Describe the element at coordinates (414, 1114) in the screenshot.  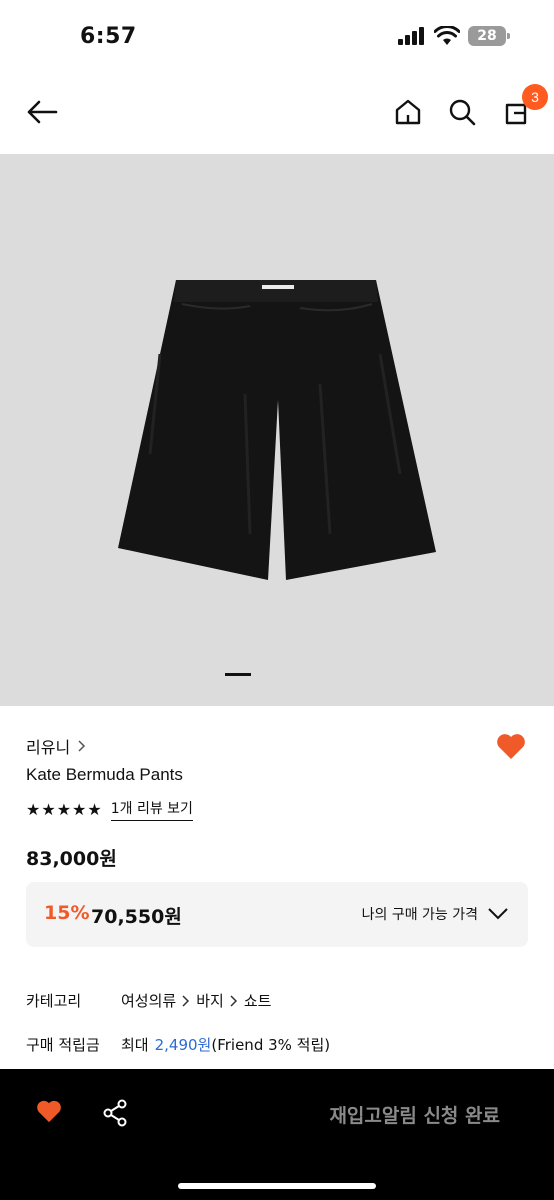
I see `restock-alert-button: 재입고알림 신청 완료` at that location.